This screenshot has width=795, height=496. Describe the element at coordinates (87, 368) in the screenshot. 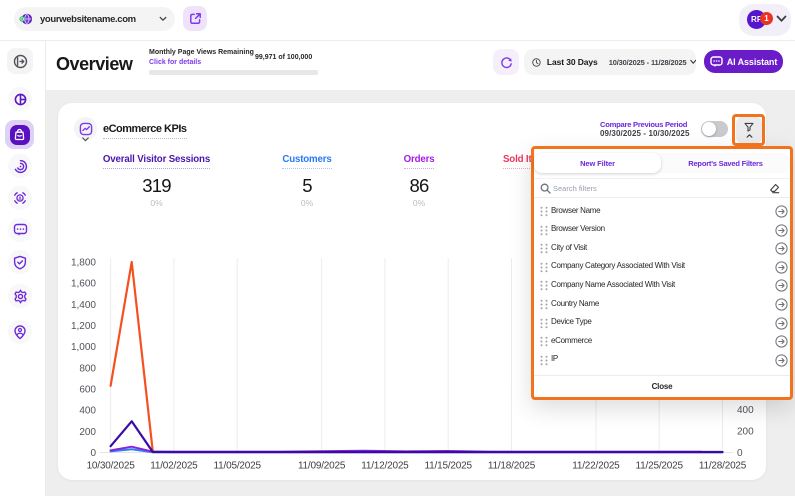

I see `svg-text: 800` at that location.